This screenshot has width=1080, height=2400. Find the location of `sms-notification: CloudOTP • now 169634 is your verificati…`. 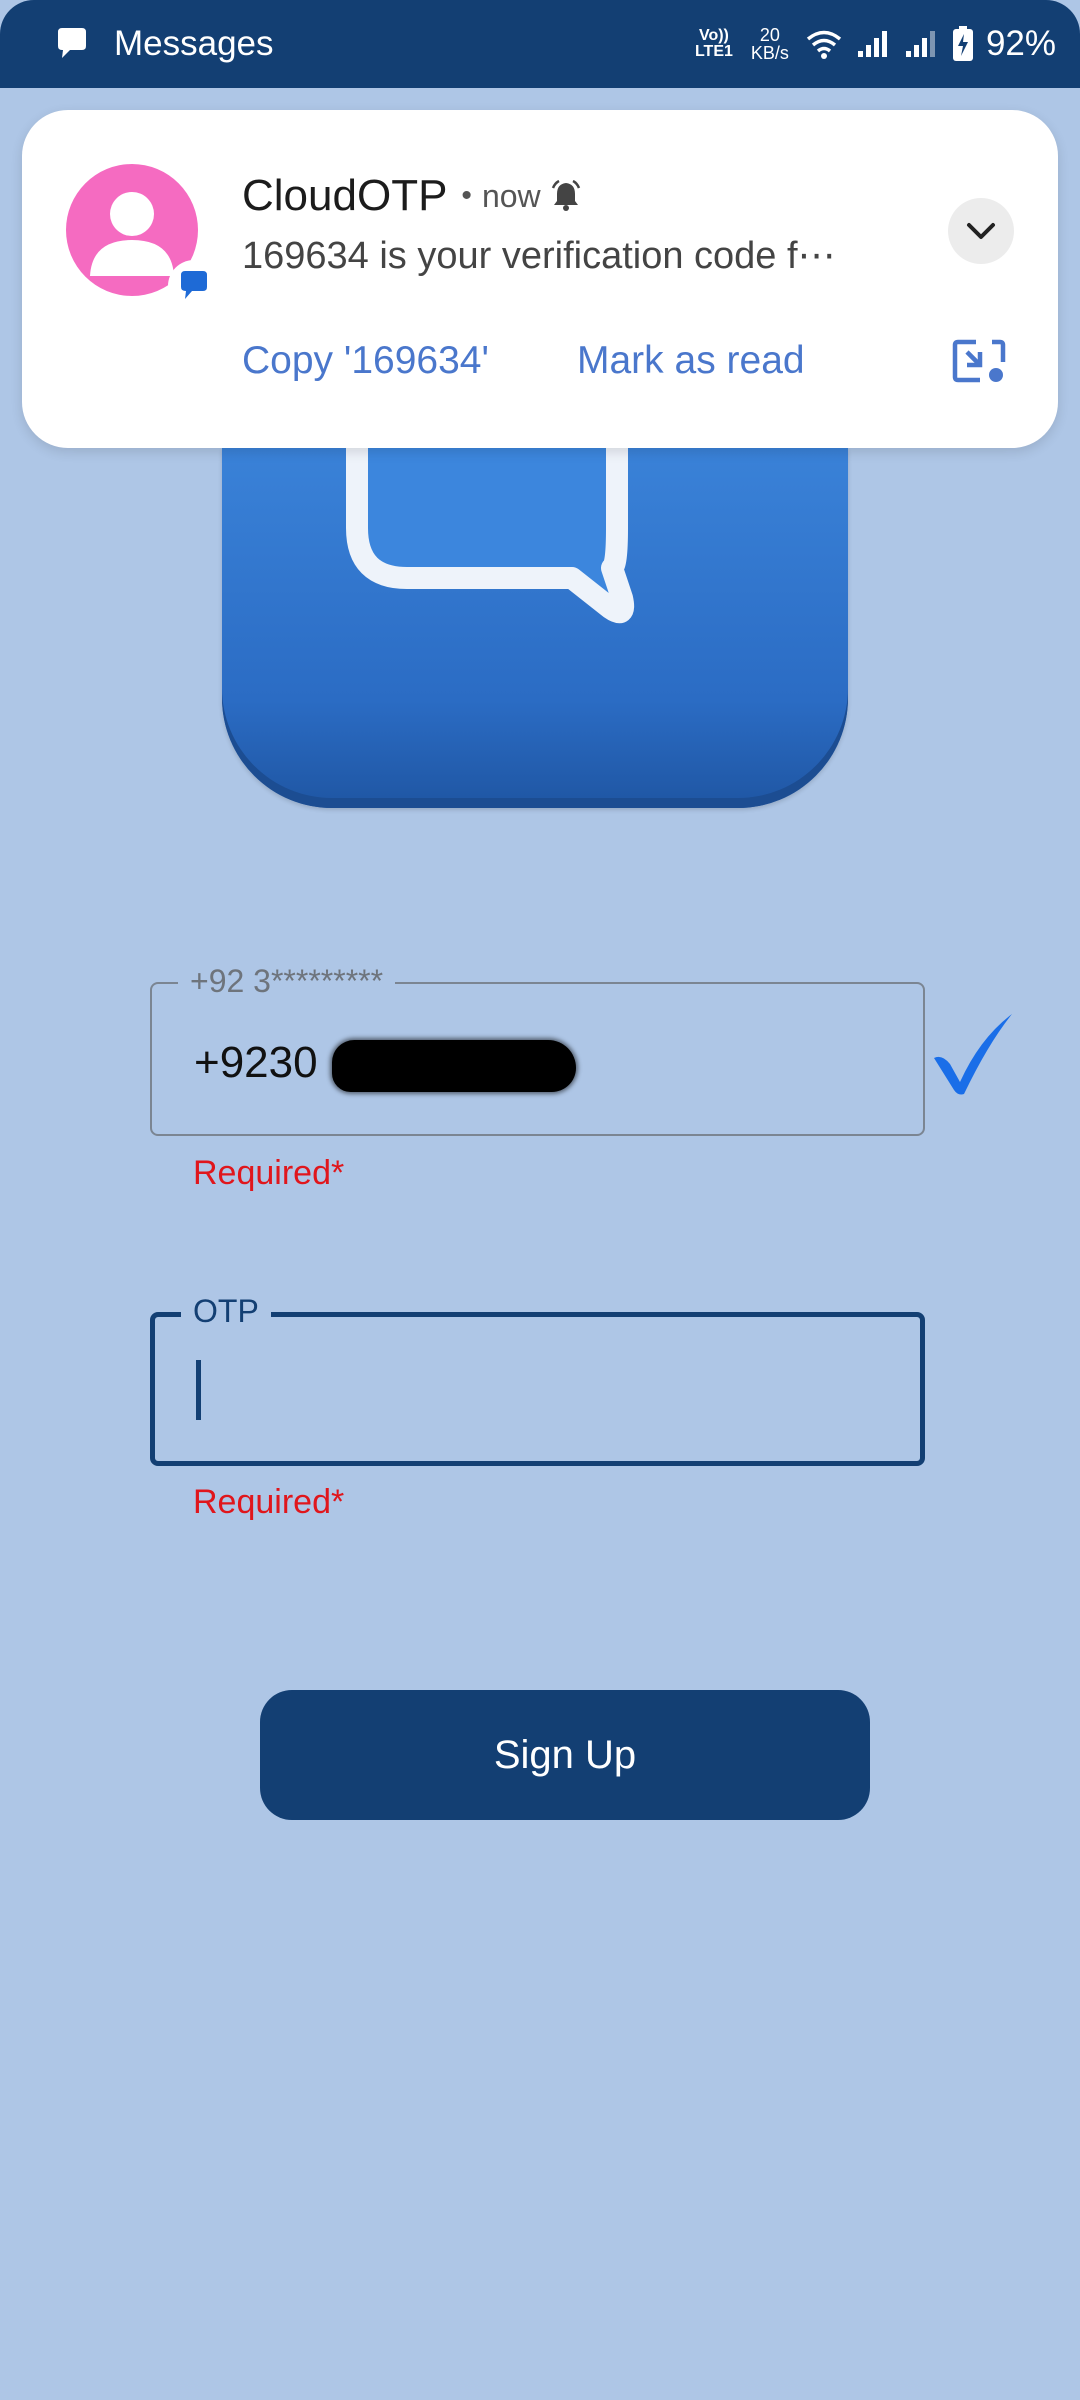

sms-notification: CloudOTP • now 169634 is your verificati… is located at coordinates (540, 279).